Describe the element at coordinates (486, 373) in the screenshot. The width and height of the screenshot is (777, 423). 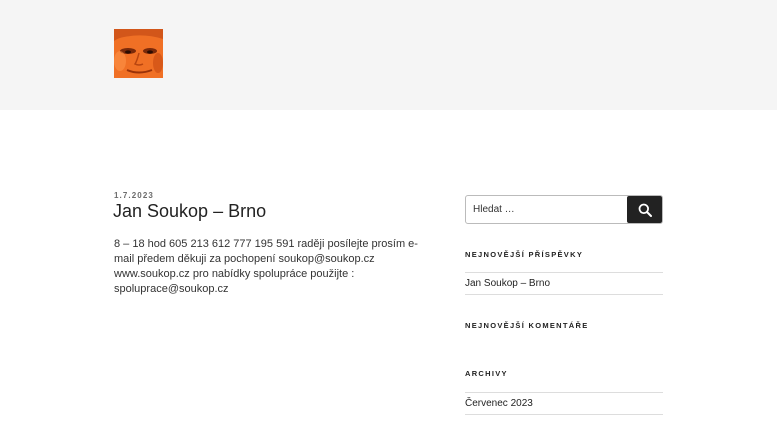
I see `archives-title: ARCHIVY` at that location.